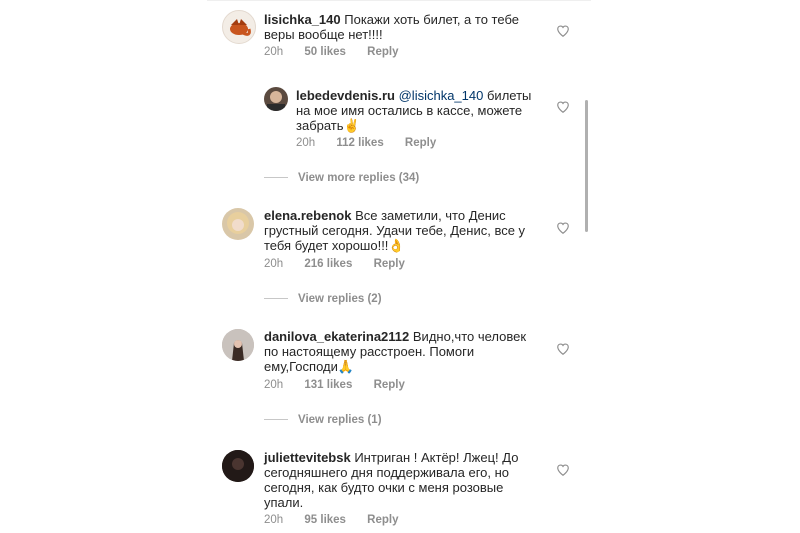  I want to click on comment-meta: 20h 131 likes Reply, so click(343, 385).